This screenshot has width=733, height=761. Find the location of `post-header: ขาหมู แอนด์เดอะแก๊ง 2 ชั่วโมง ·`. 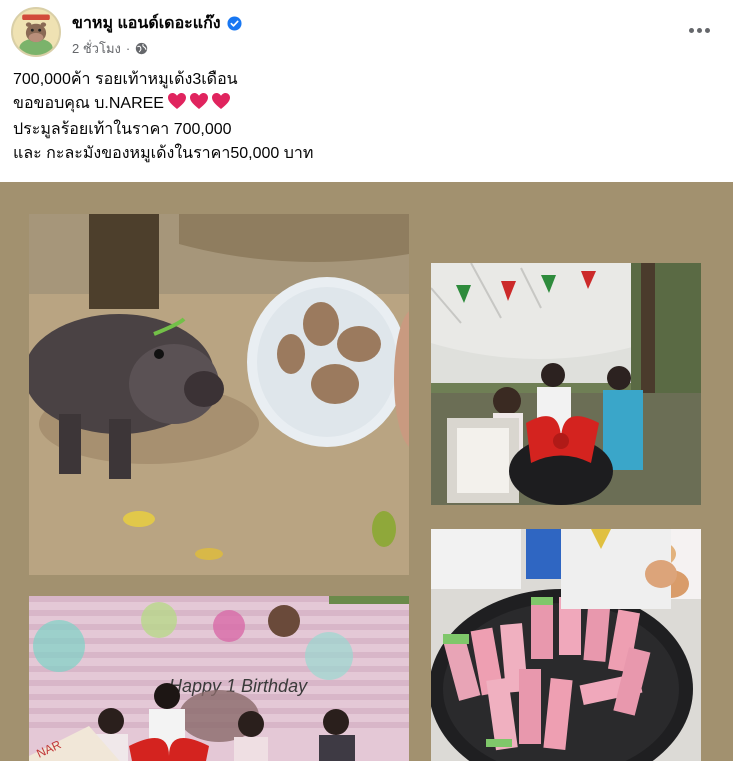

post-header: ขาหมู แอนด์เดอะแก๊ง 2 ชั่วโมง · is located at coordinates (366, 31).